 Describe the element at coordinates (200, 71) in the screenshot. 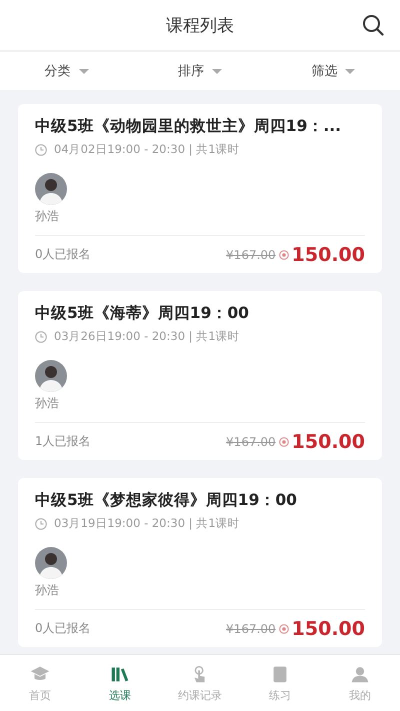

I see `filter-dropdown: 排序` at that location.